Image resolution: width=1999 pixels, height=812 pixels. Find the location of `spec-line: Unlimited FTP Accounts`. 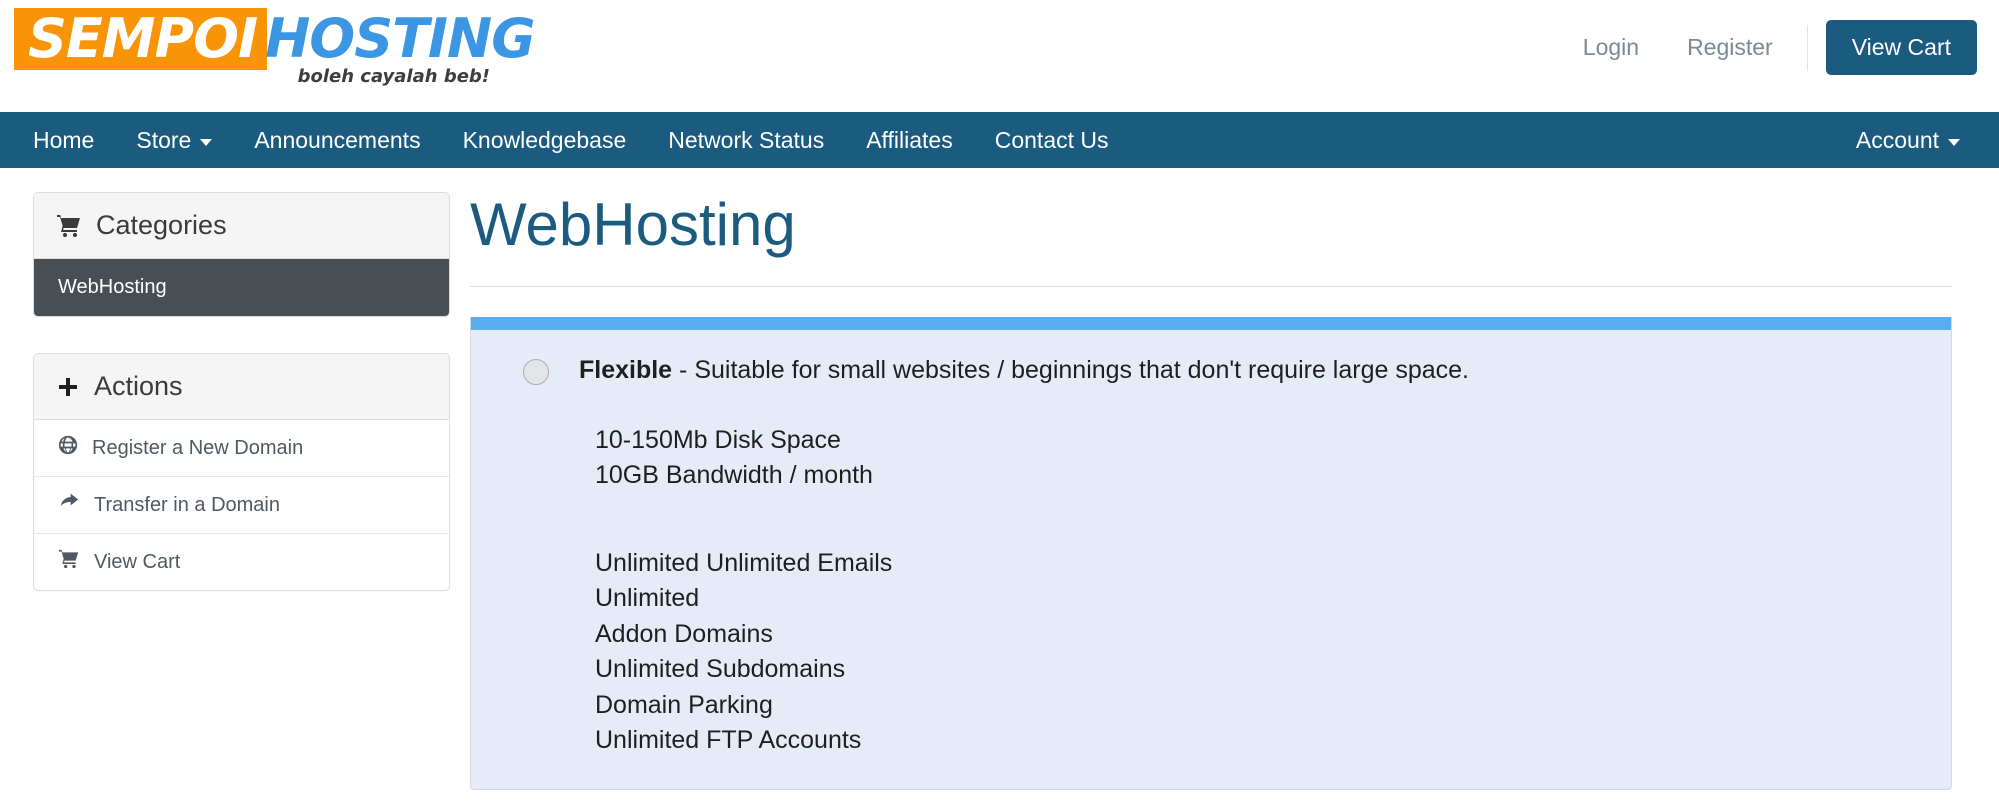

spec-line: Unlimited FTP Accounts is located at coordinates (728, 740).